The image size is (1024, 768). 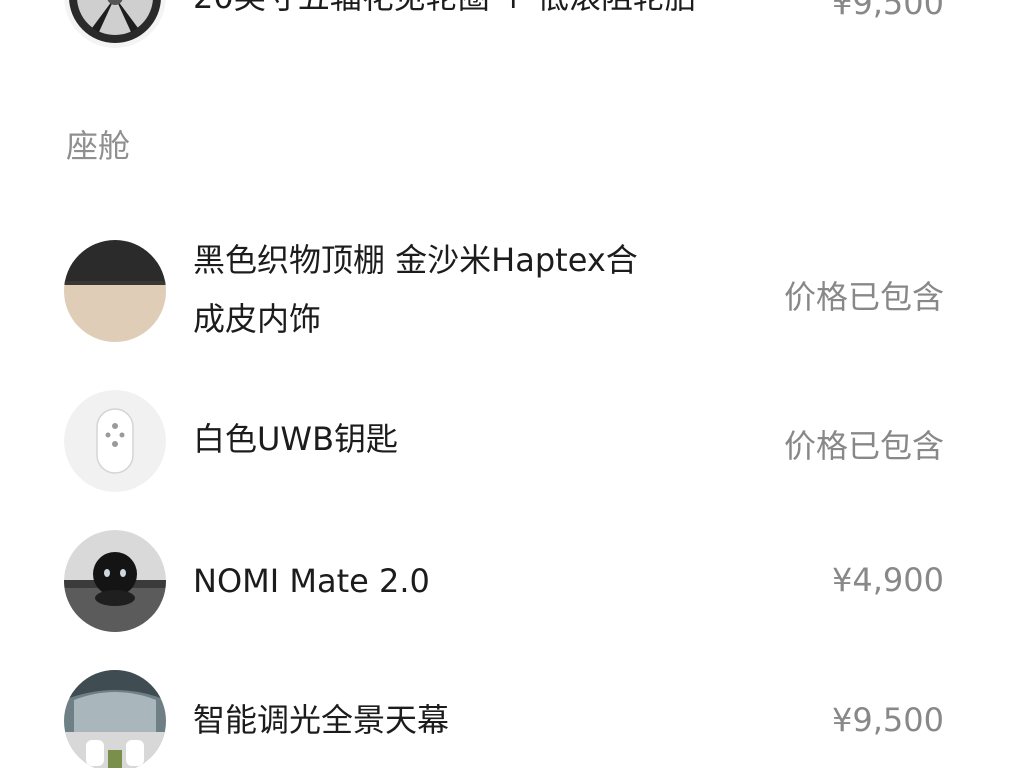 What do you see at coordinates (296, 439) in the screenshot?
I see `option-name: 白色UWB钥匙` at bounding box center [296, 439].